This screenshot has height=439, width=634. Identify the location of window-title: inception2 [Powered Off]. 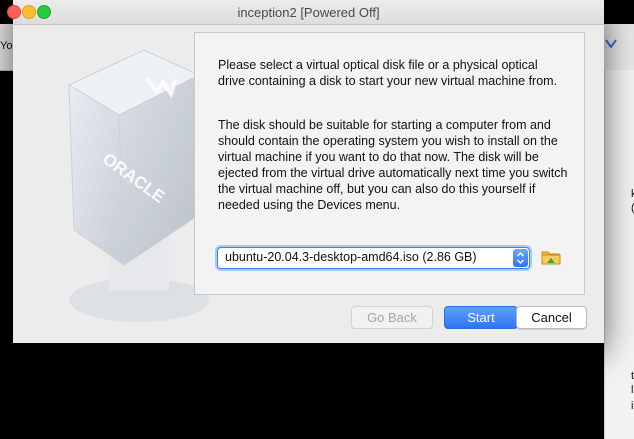
(308, 12).